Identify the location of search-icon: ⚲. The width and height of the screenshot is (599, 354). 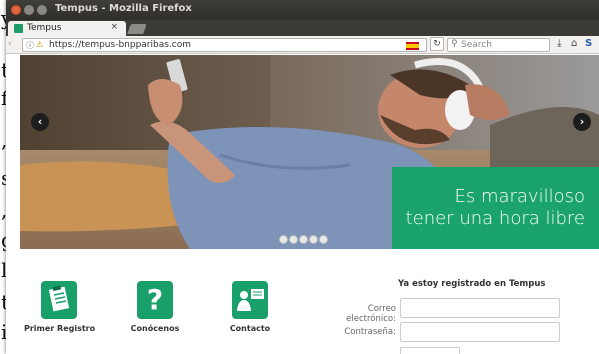
(454, 44).